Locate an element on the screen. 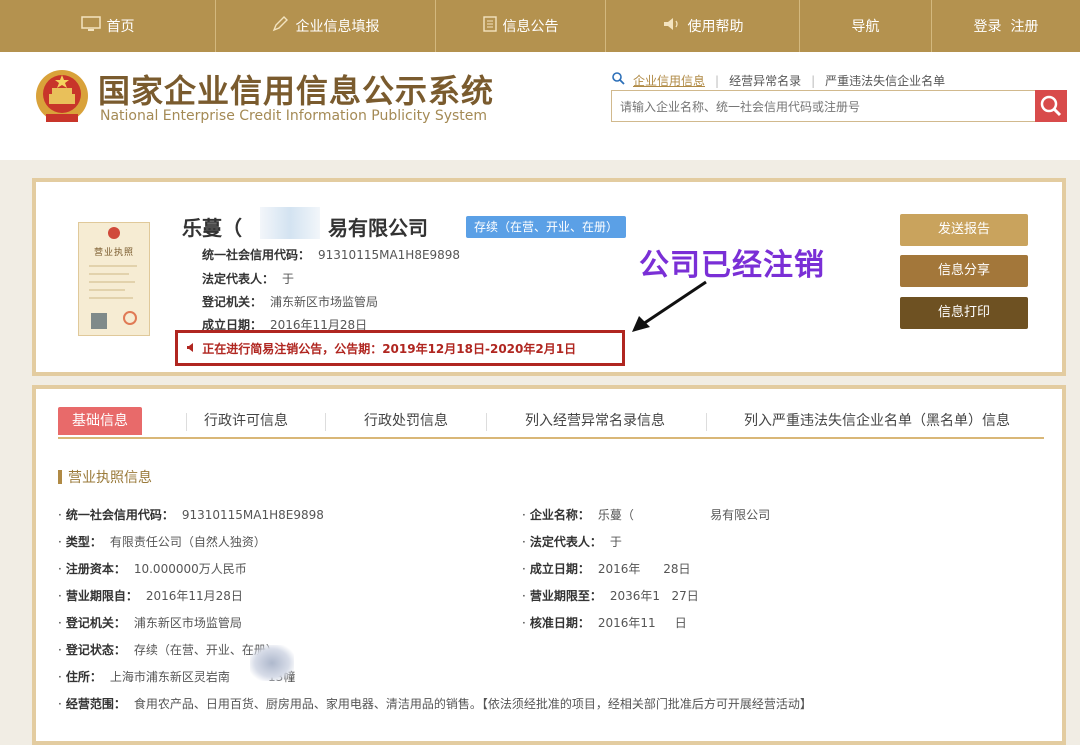 The image size is (1080, 745). monitor-icon is located at coordinates (90, 26).